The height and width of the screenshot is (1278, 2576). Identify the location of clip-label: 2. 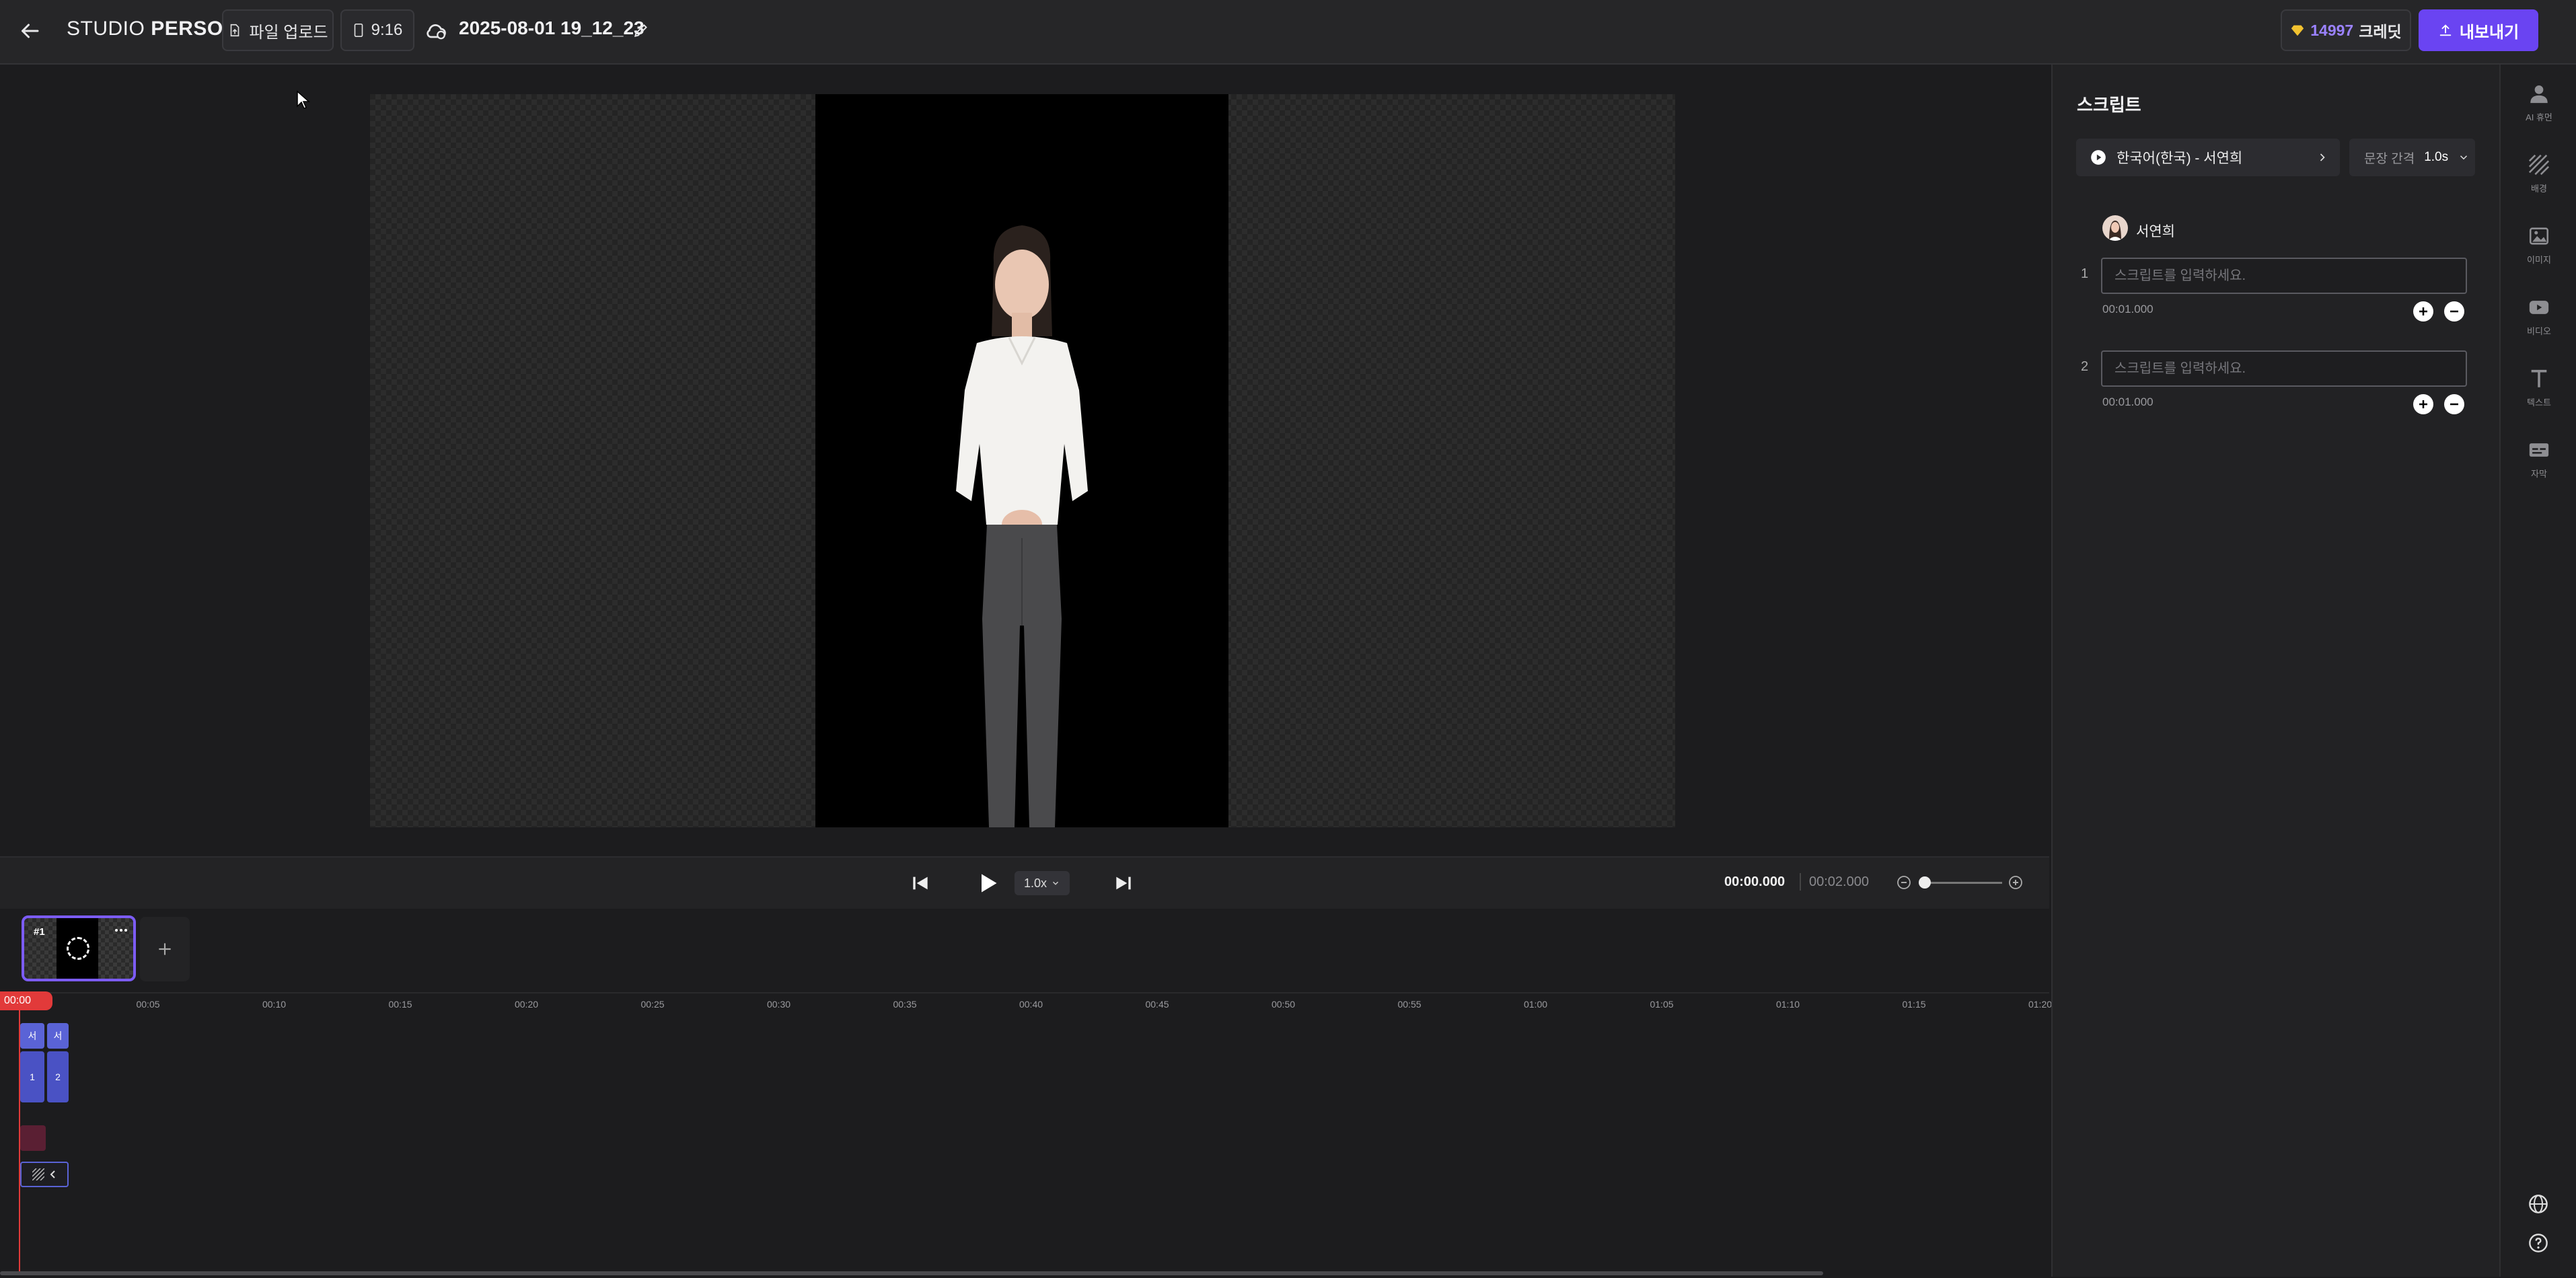
(58, 1077).